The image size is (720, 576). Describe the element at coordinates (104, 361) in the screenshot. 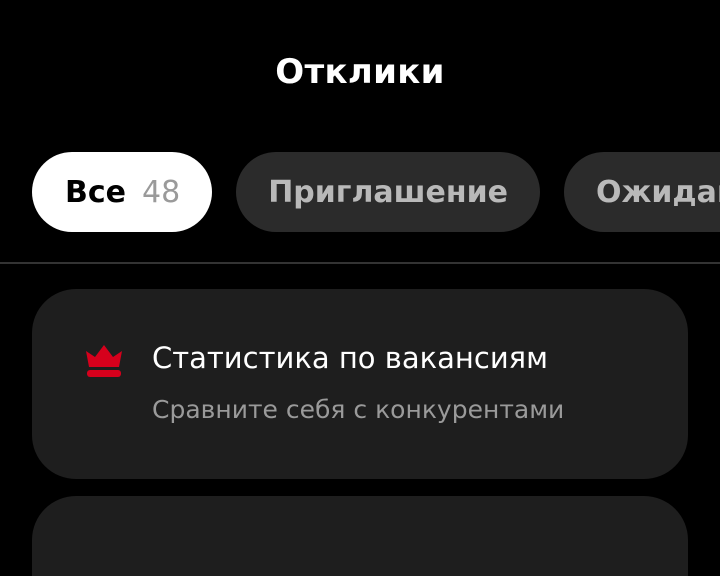

I see `crown-icon` at that location.